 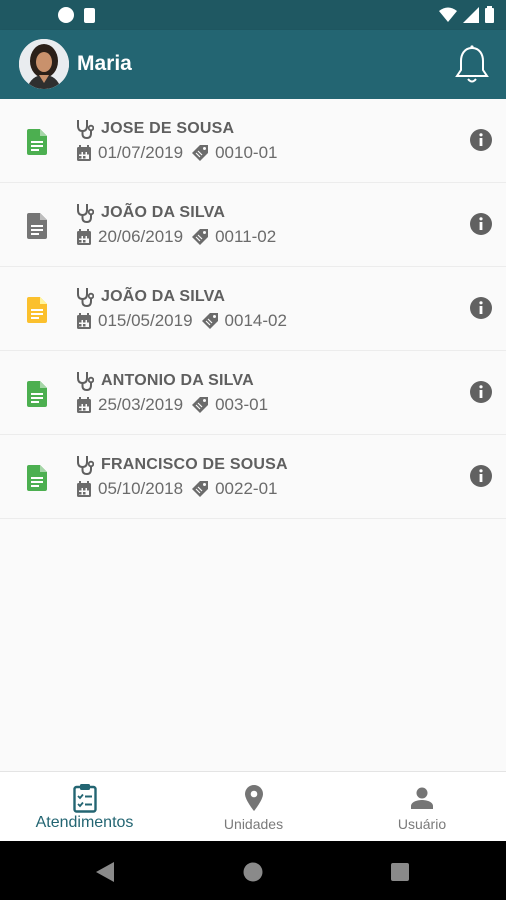 I want to click on appointment-code: 0022-01, so click(x=246, y=488).